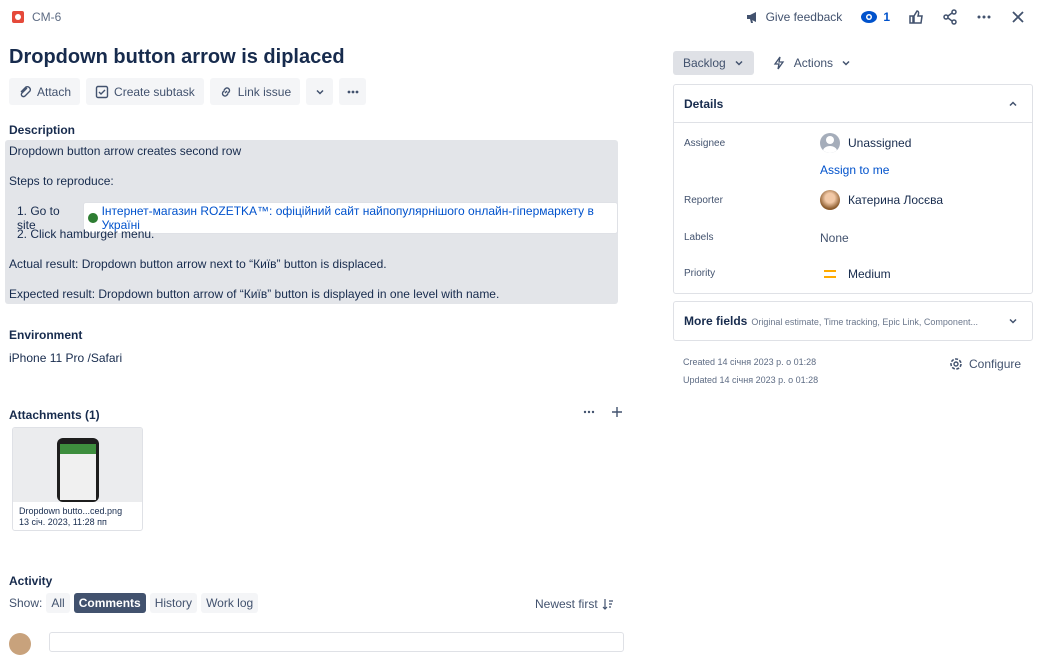 The width and height of the screenshot is (1042, 655). What do you see at coordinates (830, 143) in the screenshot?
I see `unassigned-avatar-icon` at bounding box center [830, 143].